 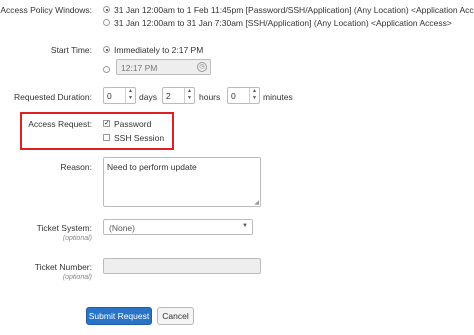 What do you see at coordinates (130, 95) in the screenshot?
I see `days-spin-arrows: ▲ ▼` at bounding box center [130, 95].